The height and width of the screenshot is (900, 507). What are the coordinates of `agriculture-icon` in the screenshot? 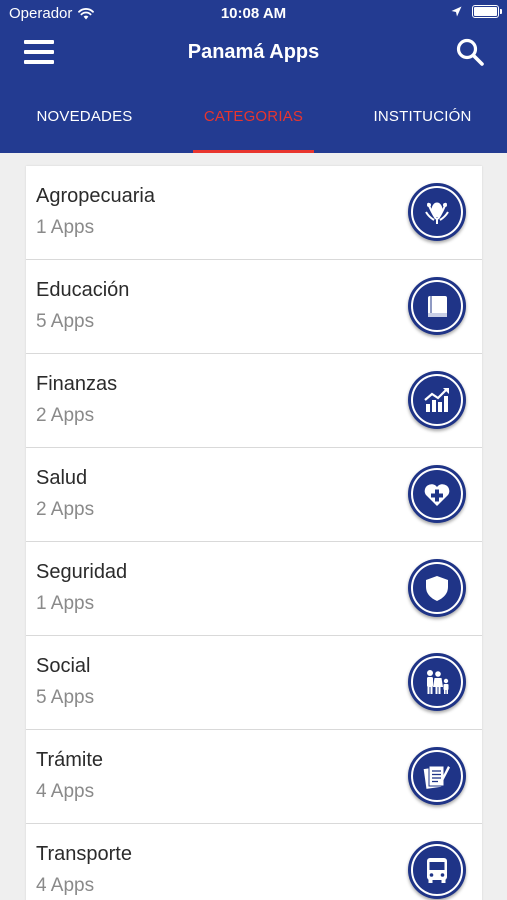 It's located at (437, 212).